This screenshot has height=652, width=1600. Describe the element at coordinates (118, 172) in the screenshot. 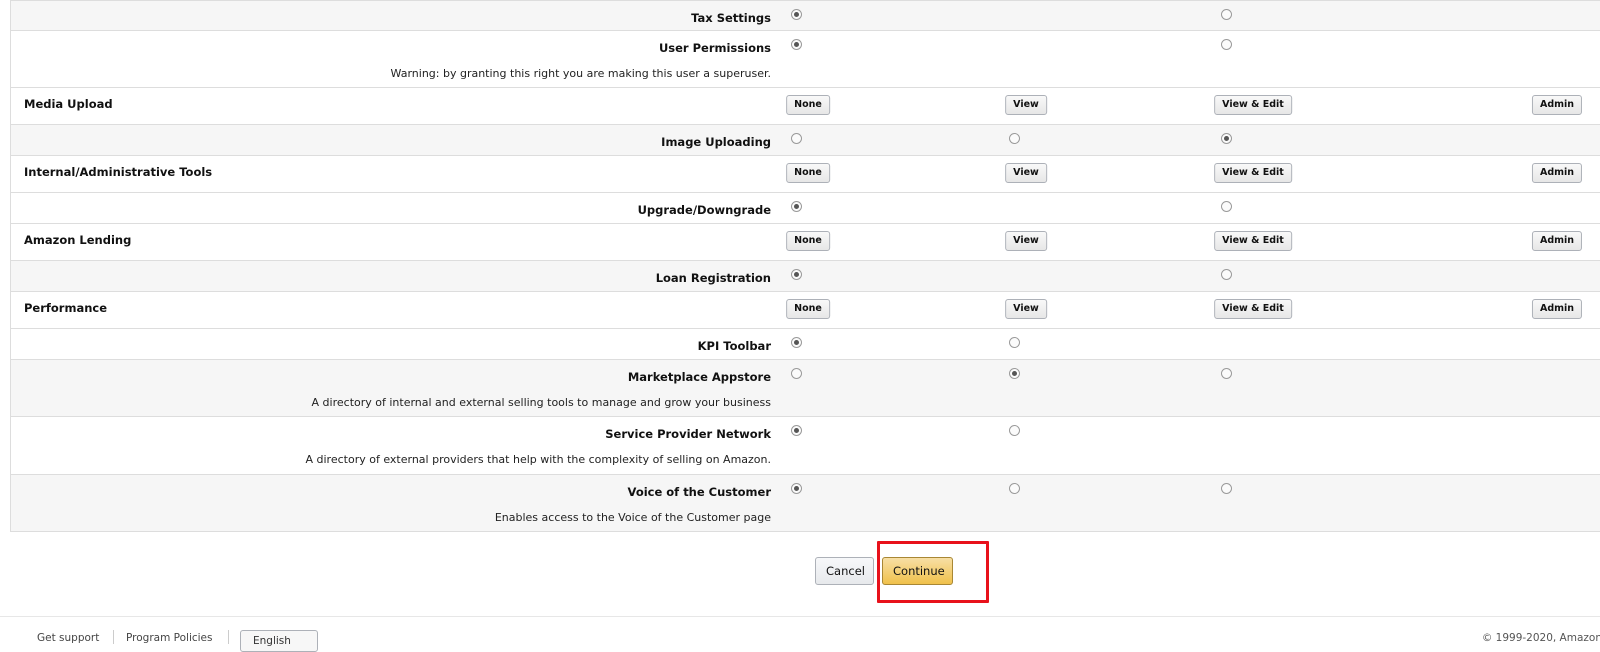

I see `section-title: Internal/Administrative Tools` at that location.